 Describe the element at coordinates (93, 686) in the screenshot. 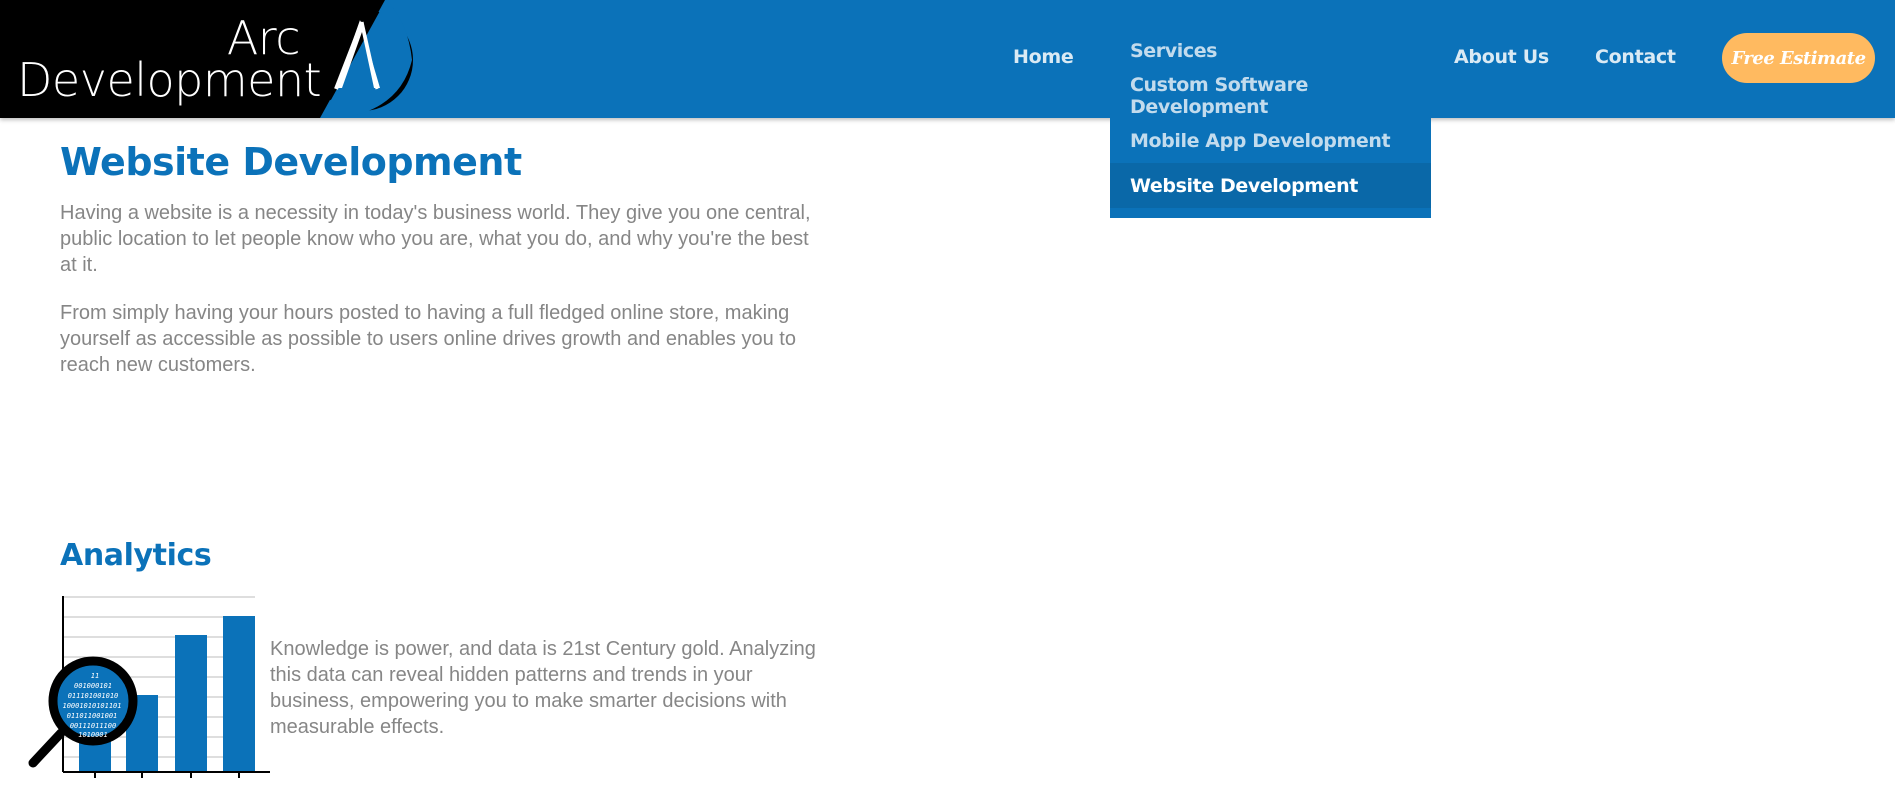

I see `binary-line-1: 001000101` at that location.